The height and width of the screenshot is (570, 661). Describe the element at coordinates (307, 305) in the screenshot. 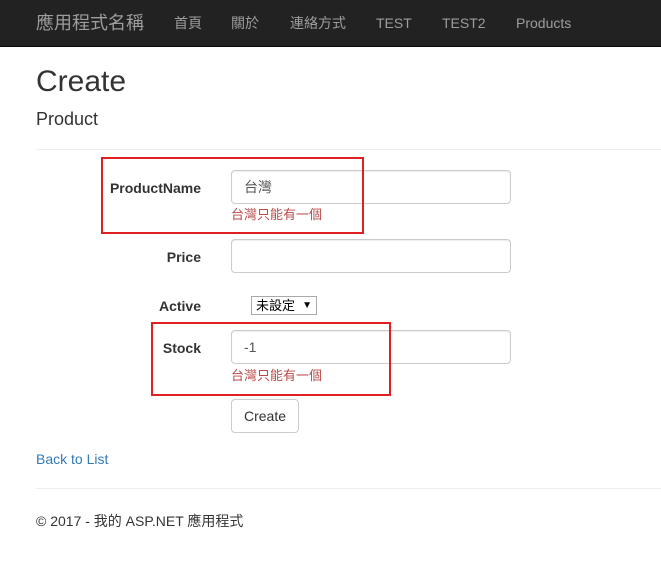

I see `chevron-down-icon: ▼` at that location.